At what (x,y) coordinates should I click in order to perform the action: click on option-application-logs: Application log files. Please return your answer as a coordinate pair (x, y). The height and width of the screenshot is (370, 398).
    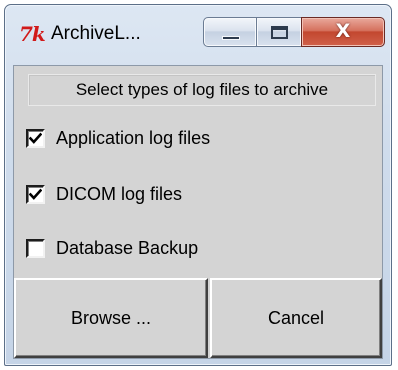
    Looking at the image, I should click on (118, 138).